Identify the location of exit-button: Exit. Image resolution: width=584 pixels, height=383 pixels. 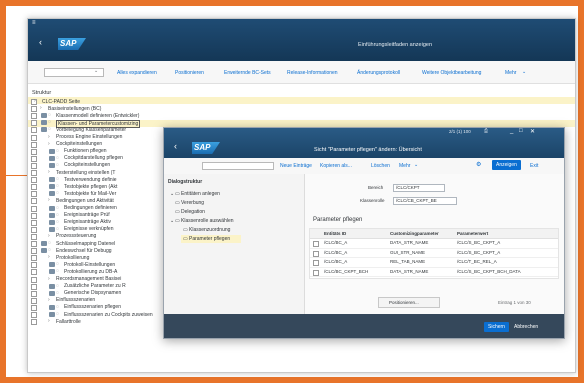
(534, 166).